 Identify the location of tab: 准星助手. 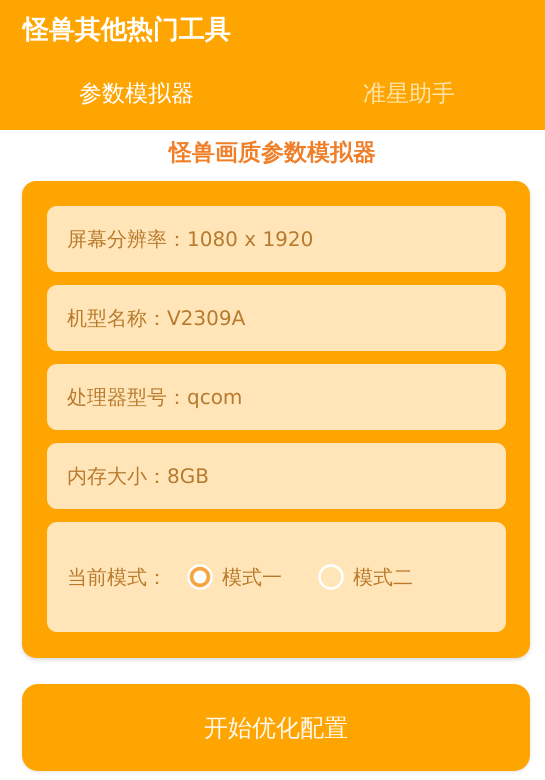
(408, 93).